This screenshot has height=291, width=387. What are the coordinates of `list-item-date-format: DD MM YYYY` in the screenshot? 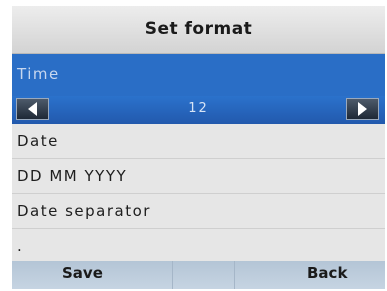 It's located at (198, 176).